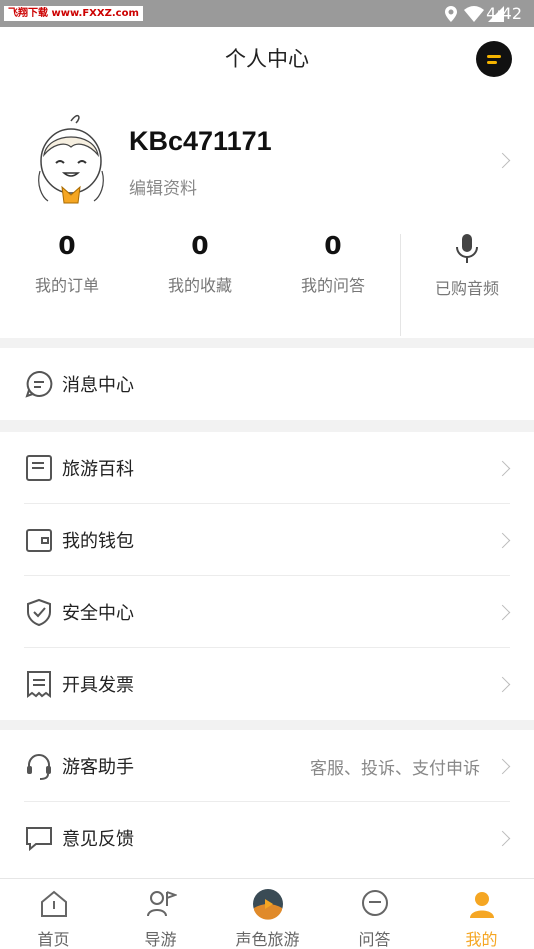  I want to click on wifi-icon, so click(474, 14).